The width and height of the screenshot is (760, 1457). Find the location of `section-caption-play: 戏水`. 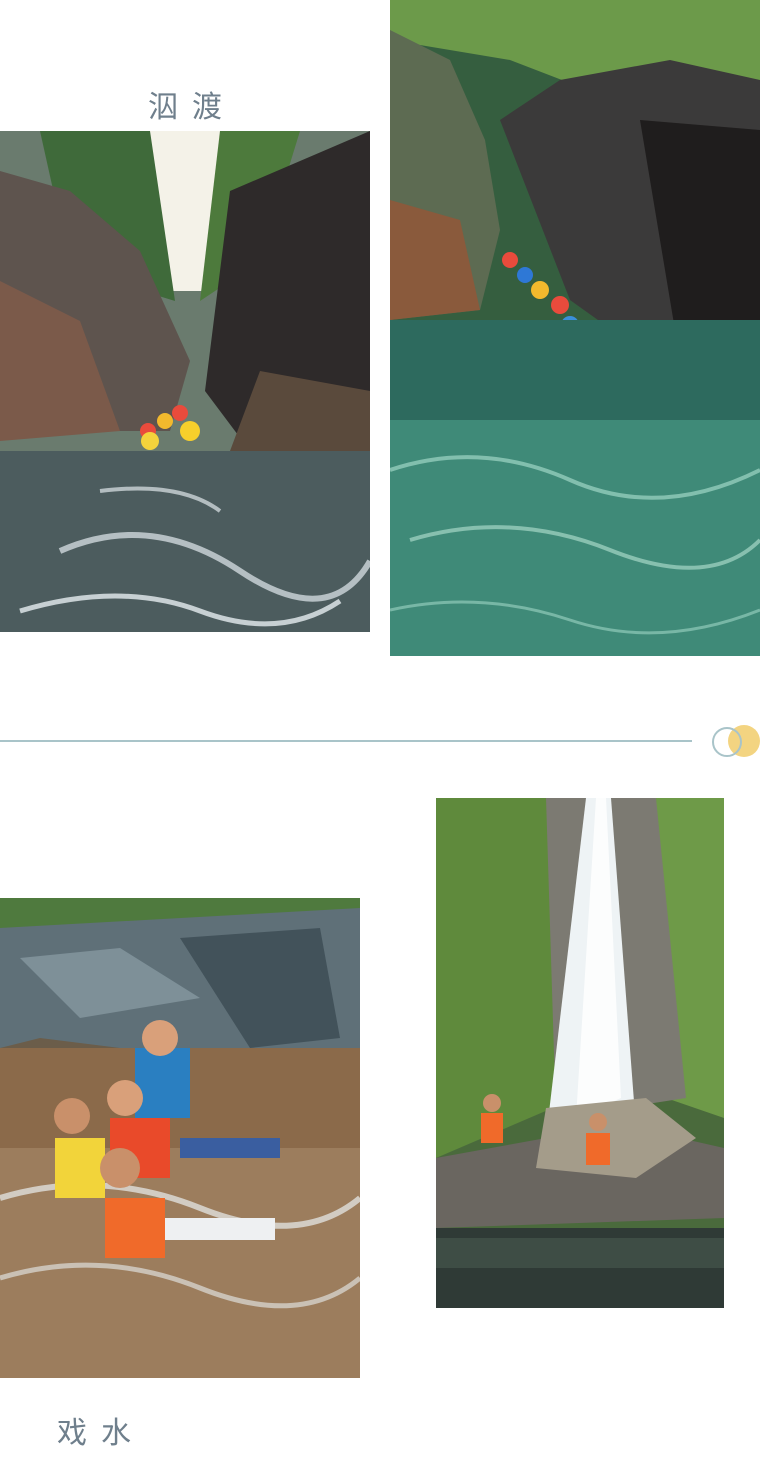

section-caption-play: 戏水 is located at coordinates (101, 1433).